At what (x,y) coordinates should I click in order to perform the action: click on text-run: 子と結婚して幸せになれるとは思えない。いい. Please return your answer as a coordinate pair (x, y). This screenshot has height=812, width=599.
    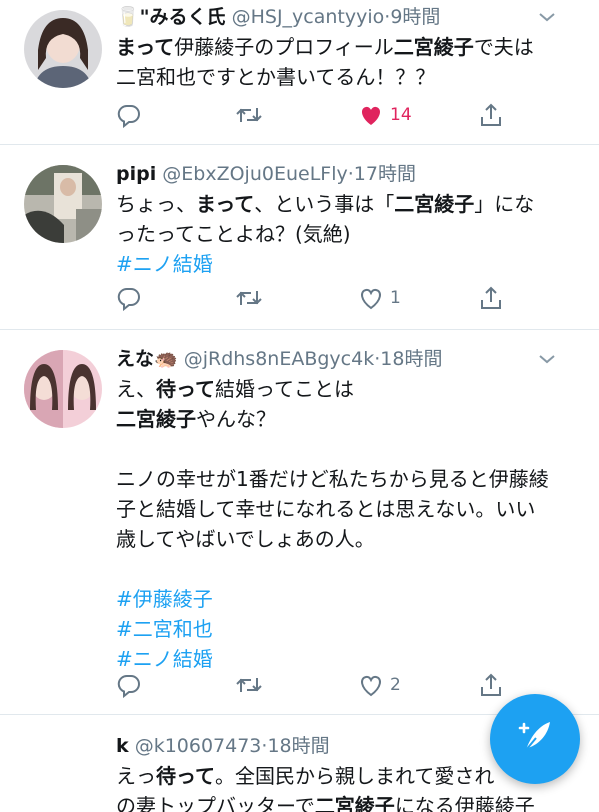
    Looking at the image, I should click on (326, 509).